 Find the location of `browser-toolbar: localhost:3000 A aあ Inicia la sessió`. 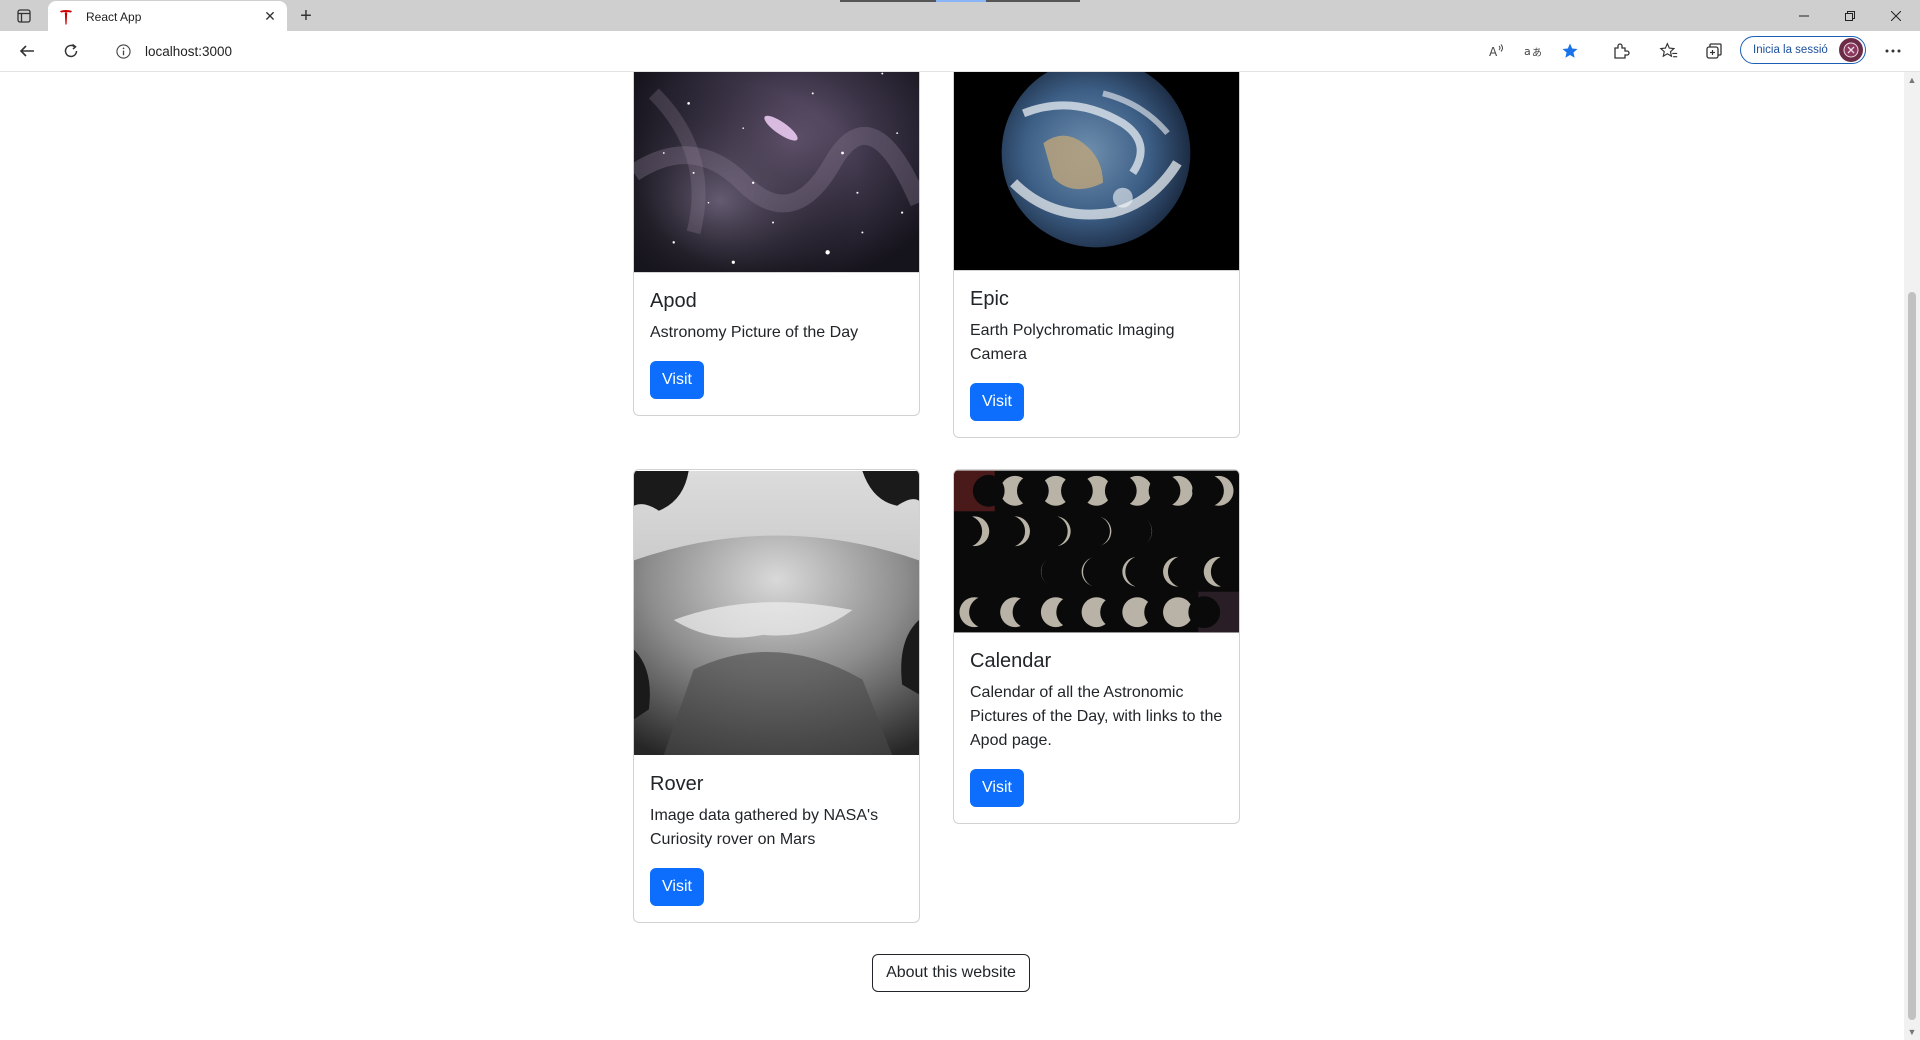

browser-toolbar: localhost:3000 A aあ Inicia la sessió is located at coordinates (960, 51).